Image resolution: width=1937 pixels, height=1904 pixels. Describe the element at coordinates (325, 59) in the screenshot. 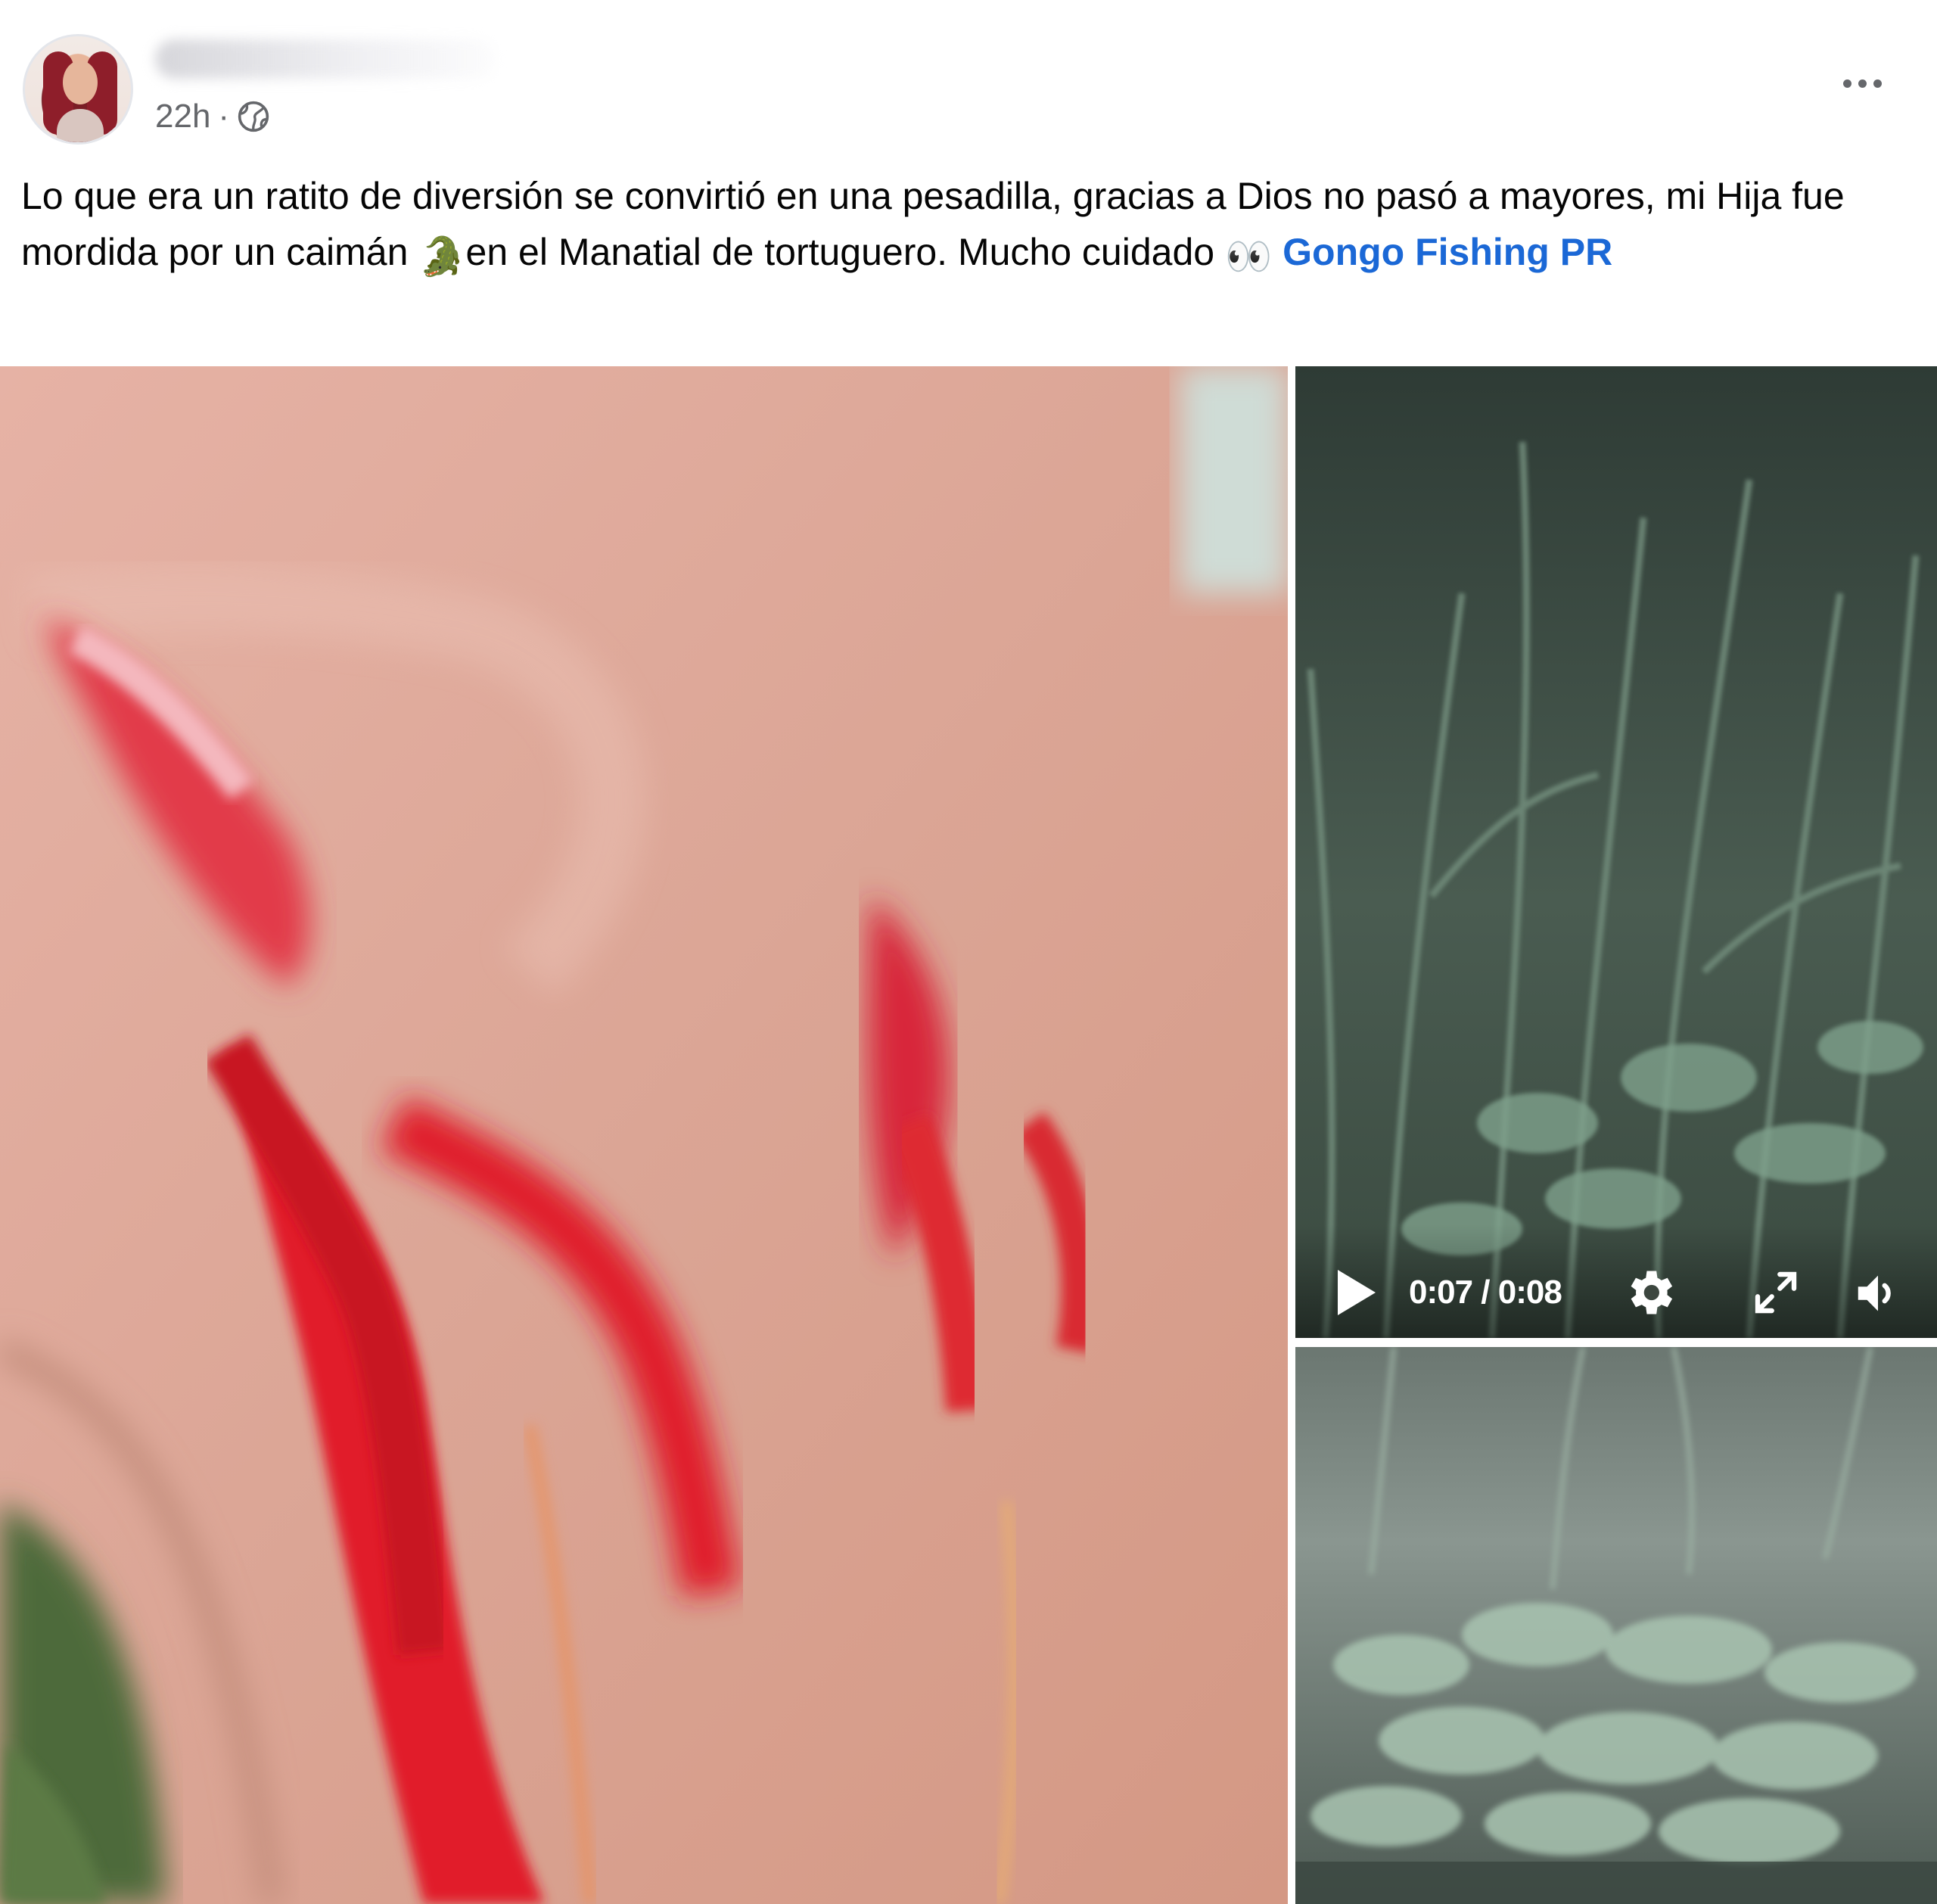

I see `author-name-blurred` at that location.